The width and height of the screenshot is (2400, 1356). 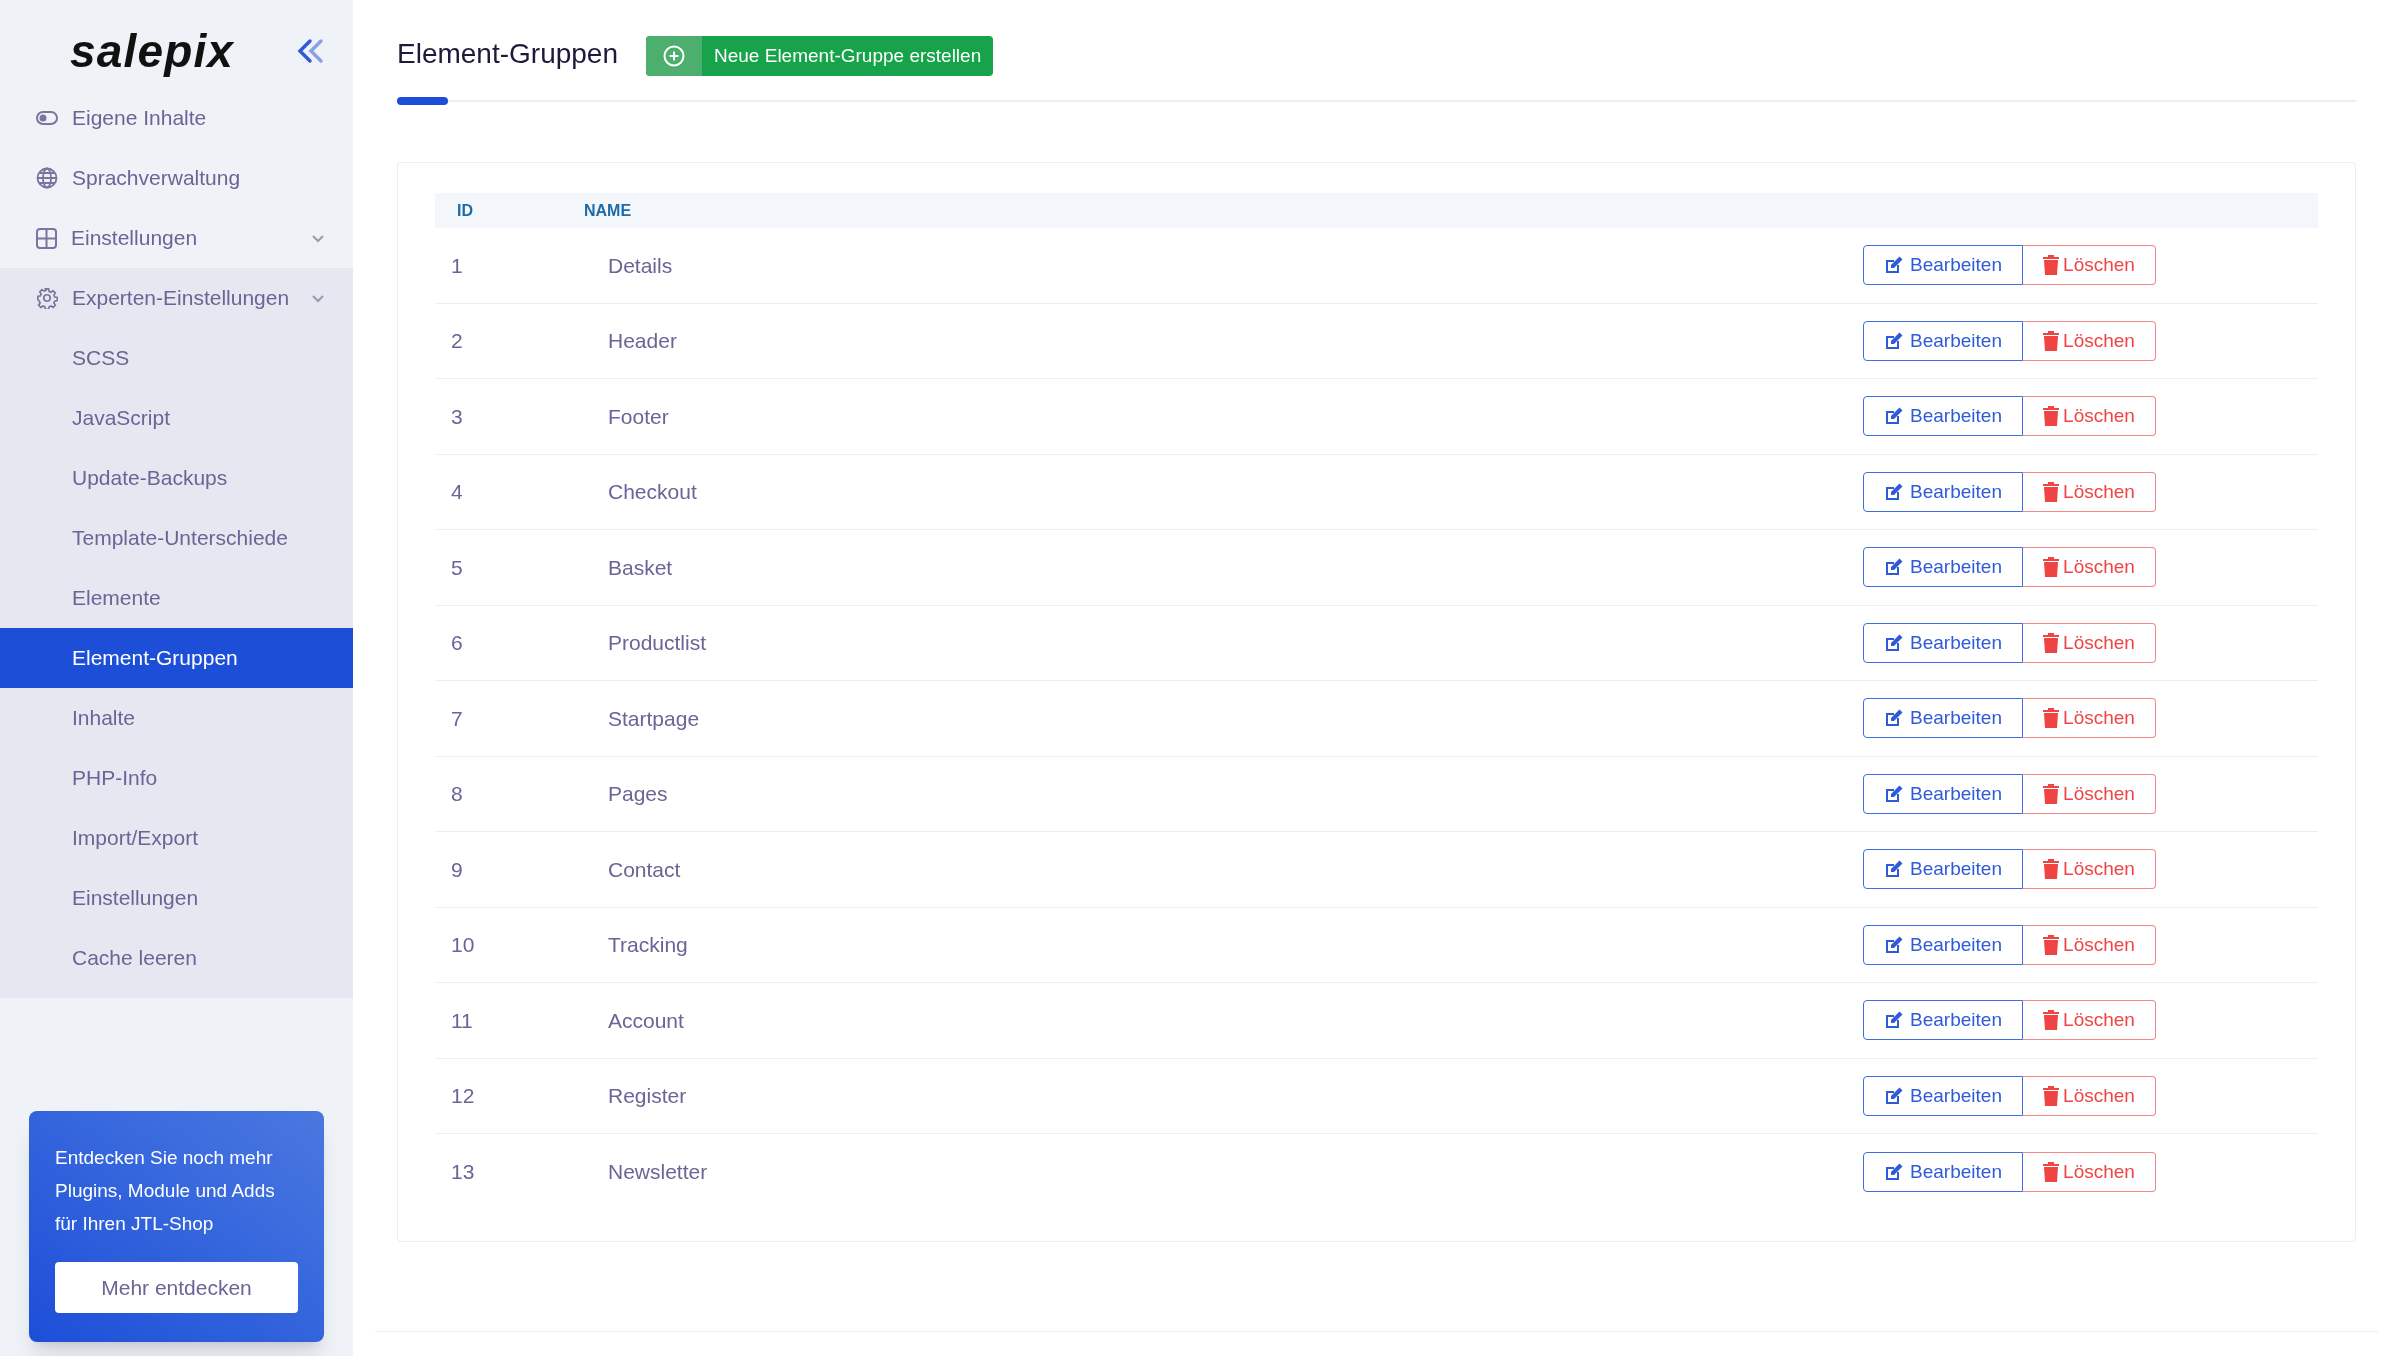 I want to click on sidebar-subitem: JavaScript, so click(x=176, y=418).